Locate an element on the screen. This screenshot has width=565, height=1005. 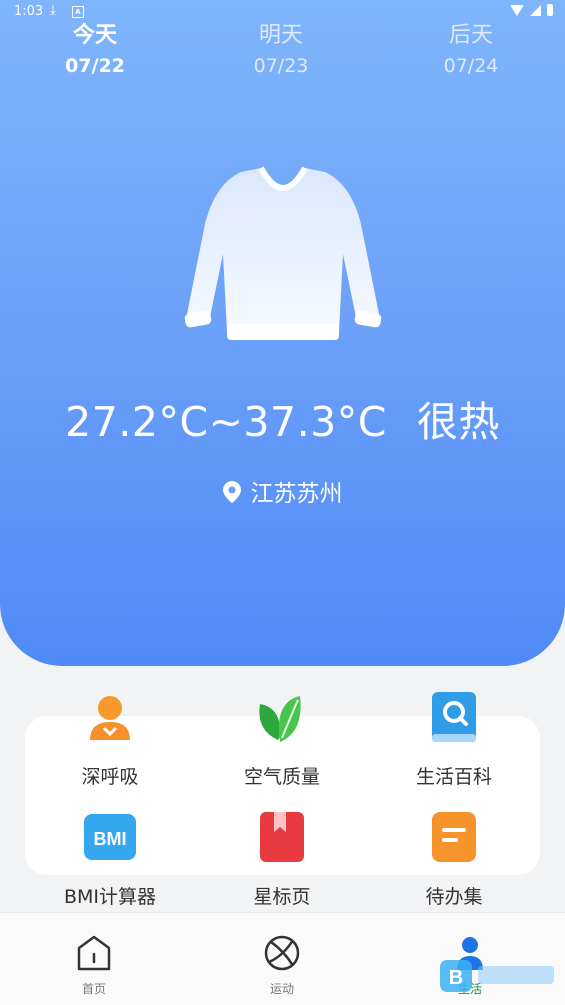
a-badge-icon: A is located at coordinates (78, 12).